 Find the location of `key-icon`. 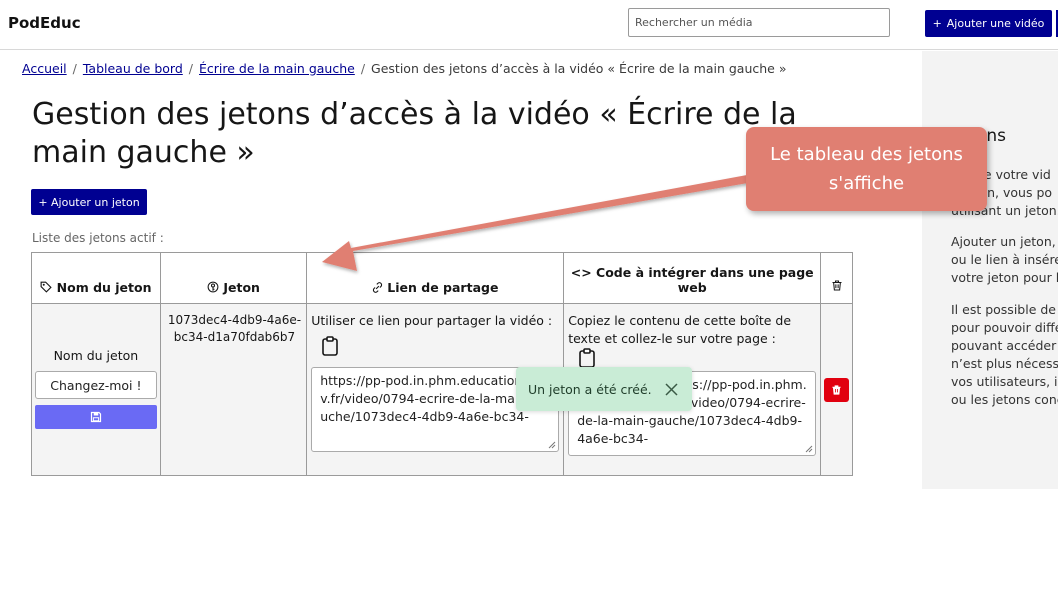

key-icon is located at coordinates (213, 287).